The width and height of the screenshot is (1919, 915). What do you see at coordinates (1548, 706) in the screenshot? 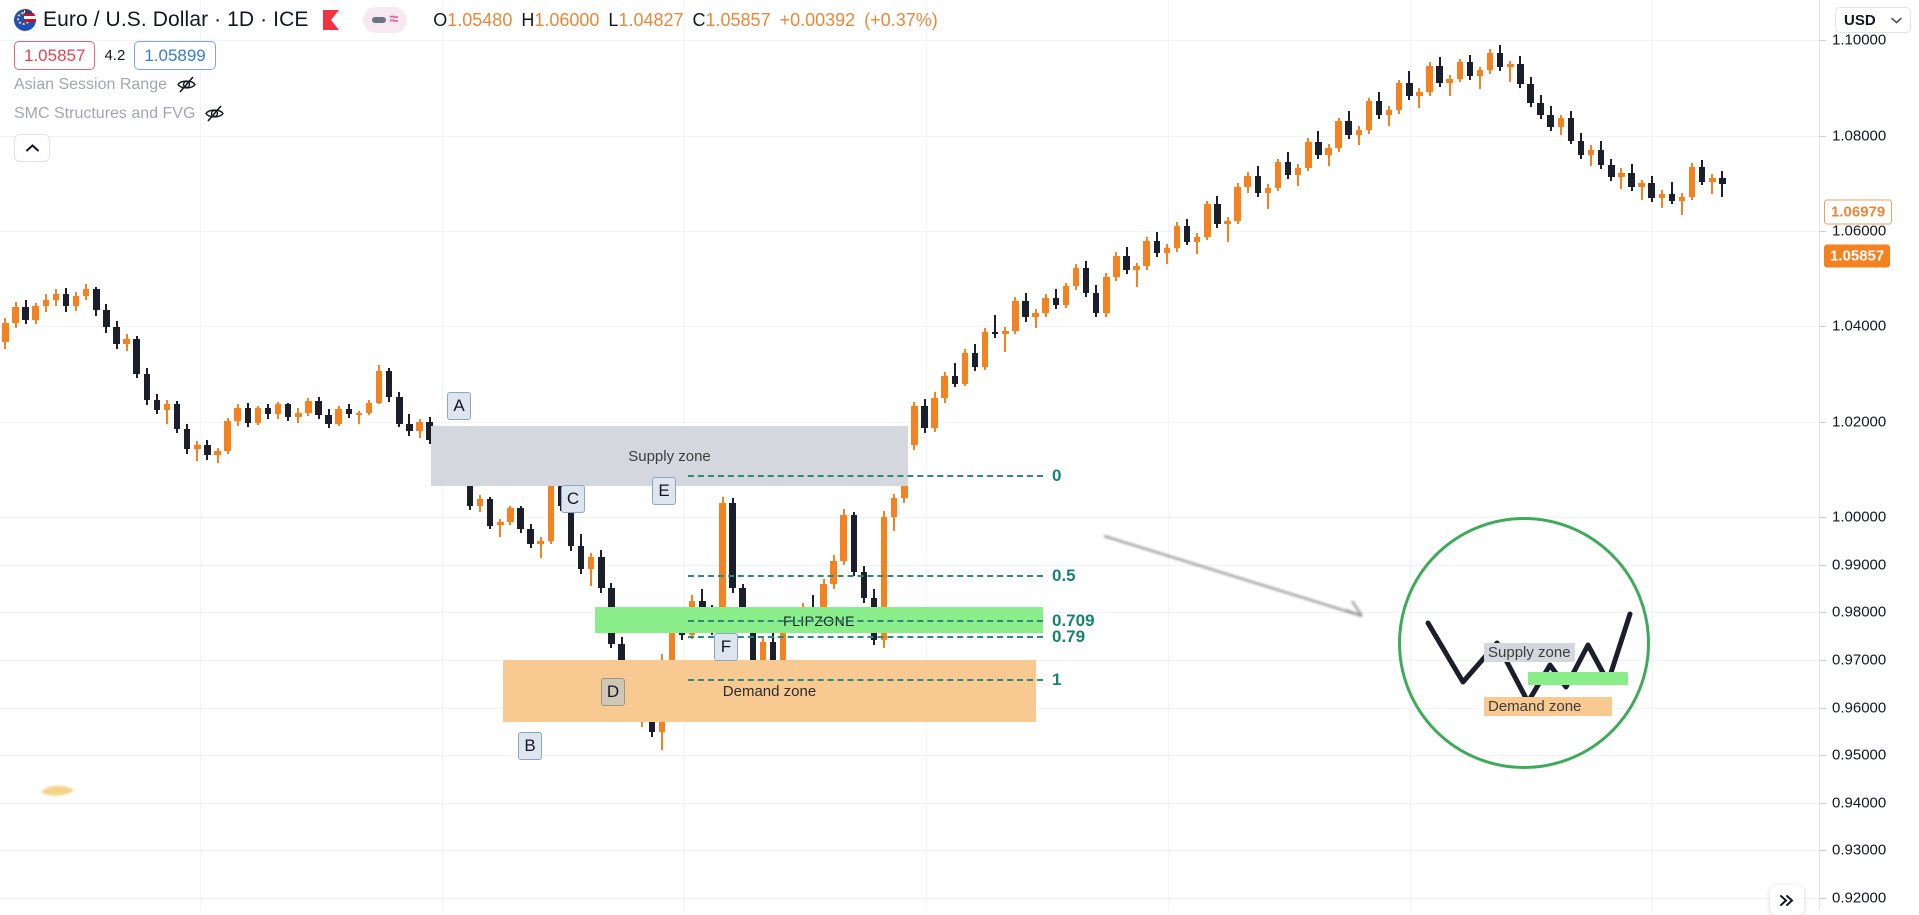
I see `inset-demand-label: Demand zone` at bounding box center [1548, 706].